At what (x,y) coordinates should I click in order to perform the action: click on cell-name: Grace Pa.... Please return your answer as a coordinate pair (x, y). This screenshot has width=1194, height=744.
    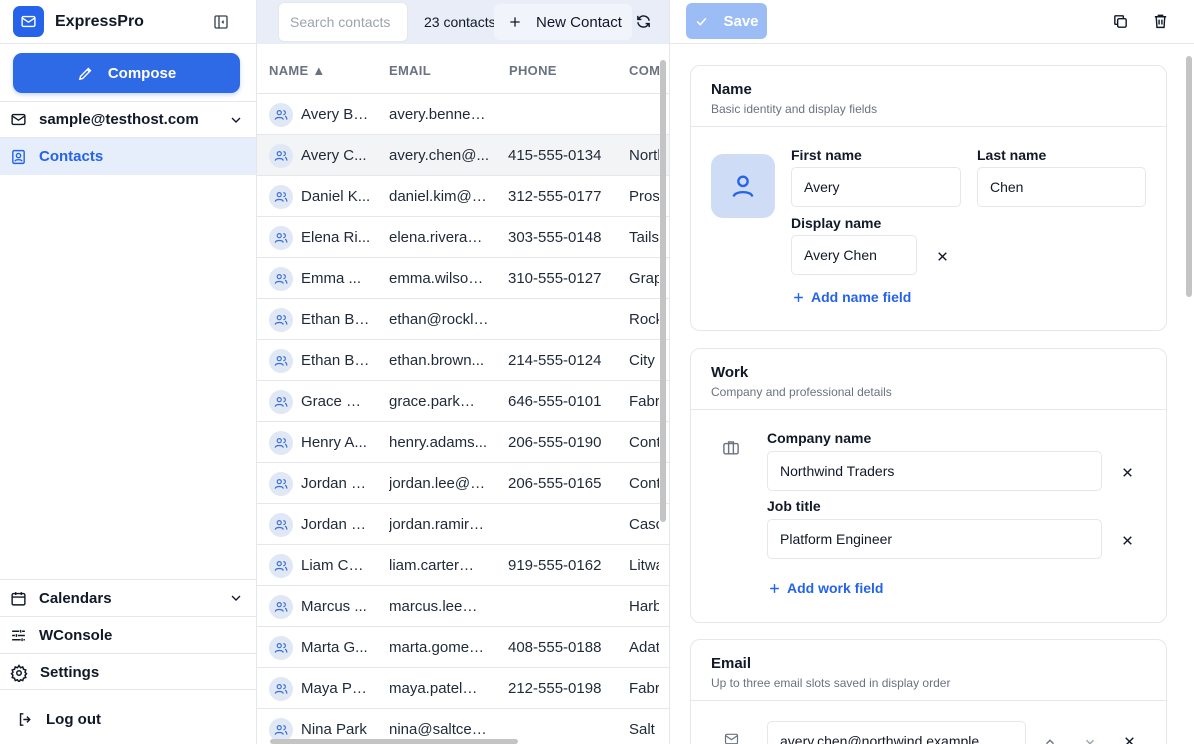
    Looking at the image, I should click on (336, 401).